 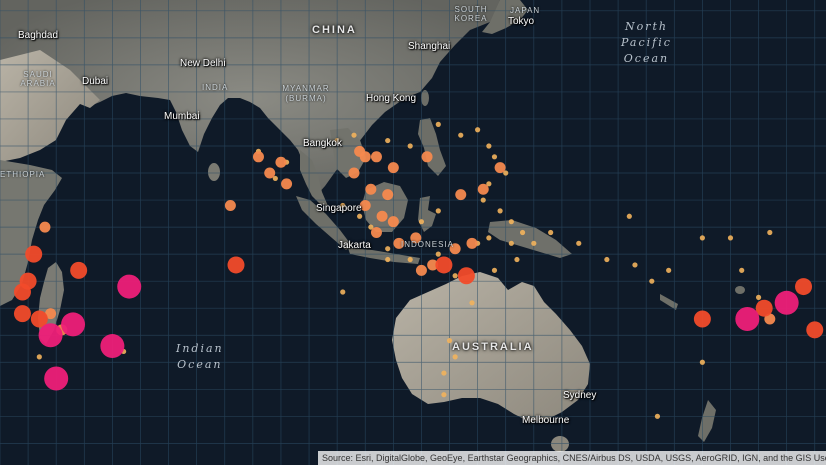 What do you see at coordinates (200, 357) in the screenshot?
I see `ocean-label-indian: Indian Ocean` at bounding box center [200, 357].